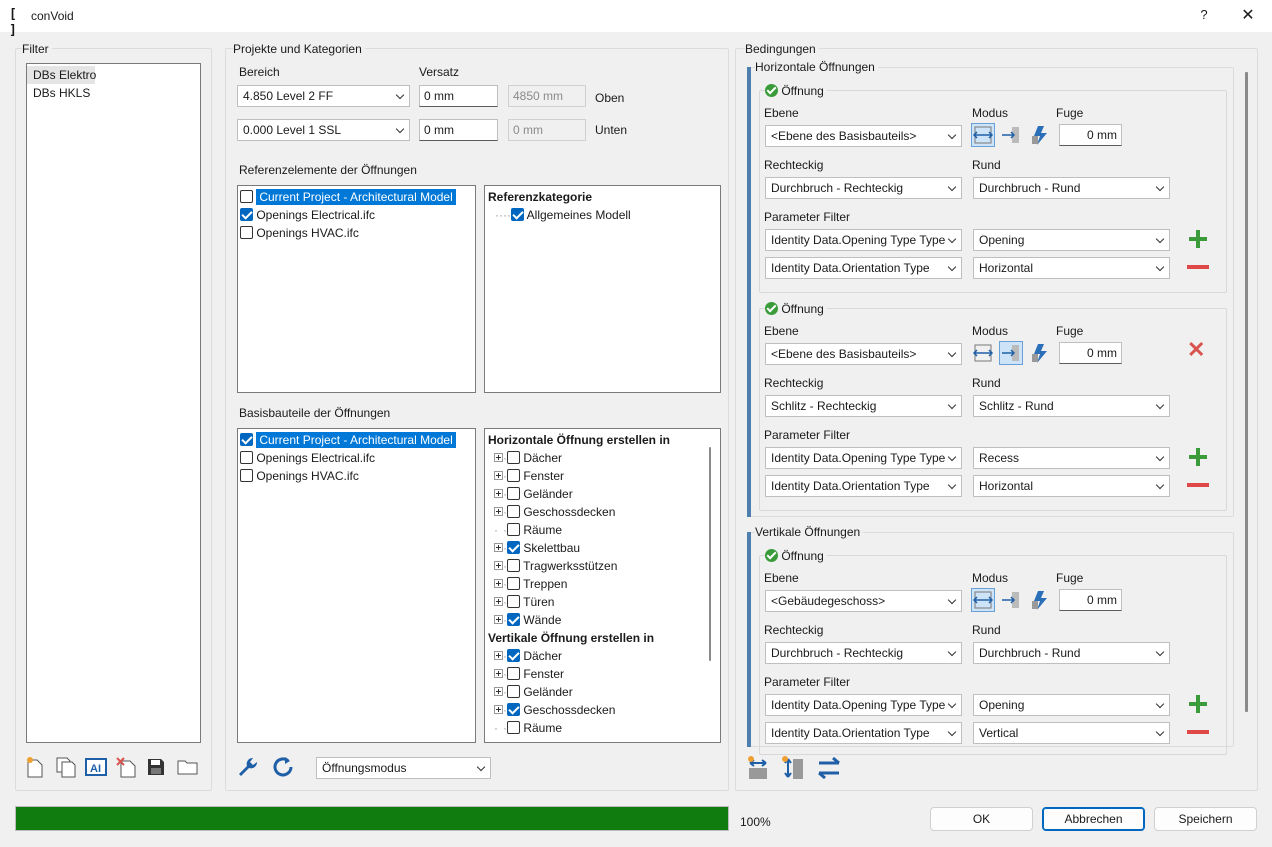 The image size is (1272, 847). I want to click on base-model-row: Openings Electrical.ifc, so click(356, 458).